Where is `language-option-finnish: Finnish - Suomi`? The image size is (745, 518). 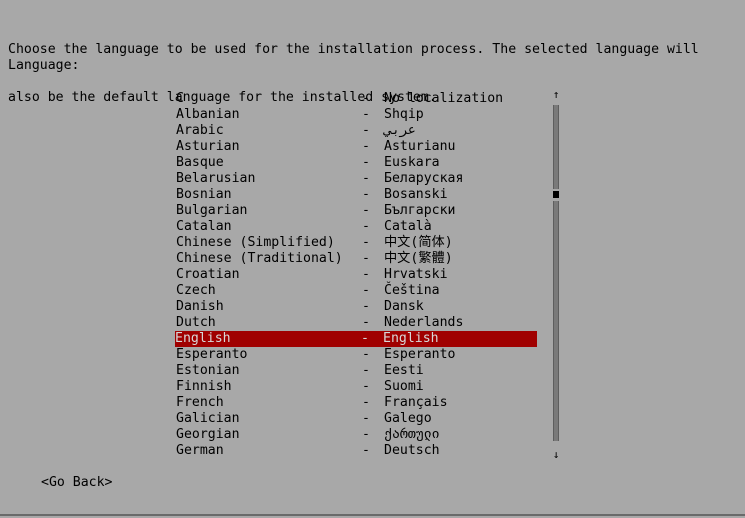 language-option-finnish: Finnish - Suomi is located at coordinates (356, 387).